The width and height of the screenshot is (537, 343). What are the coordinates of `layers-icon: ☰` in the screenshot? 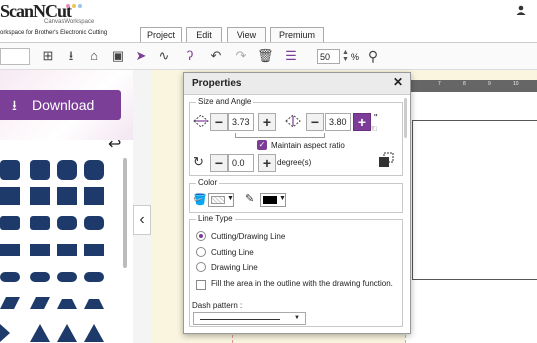 It's located at (291, 56).